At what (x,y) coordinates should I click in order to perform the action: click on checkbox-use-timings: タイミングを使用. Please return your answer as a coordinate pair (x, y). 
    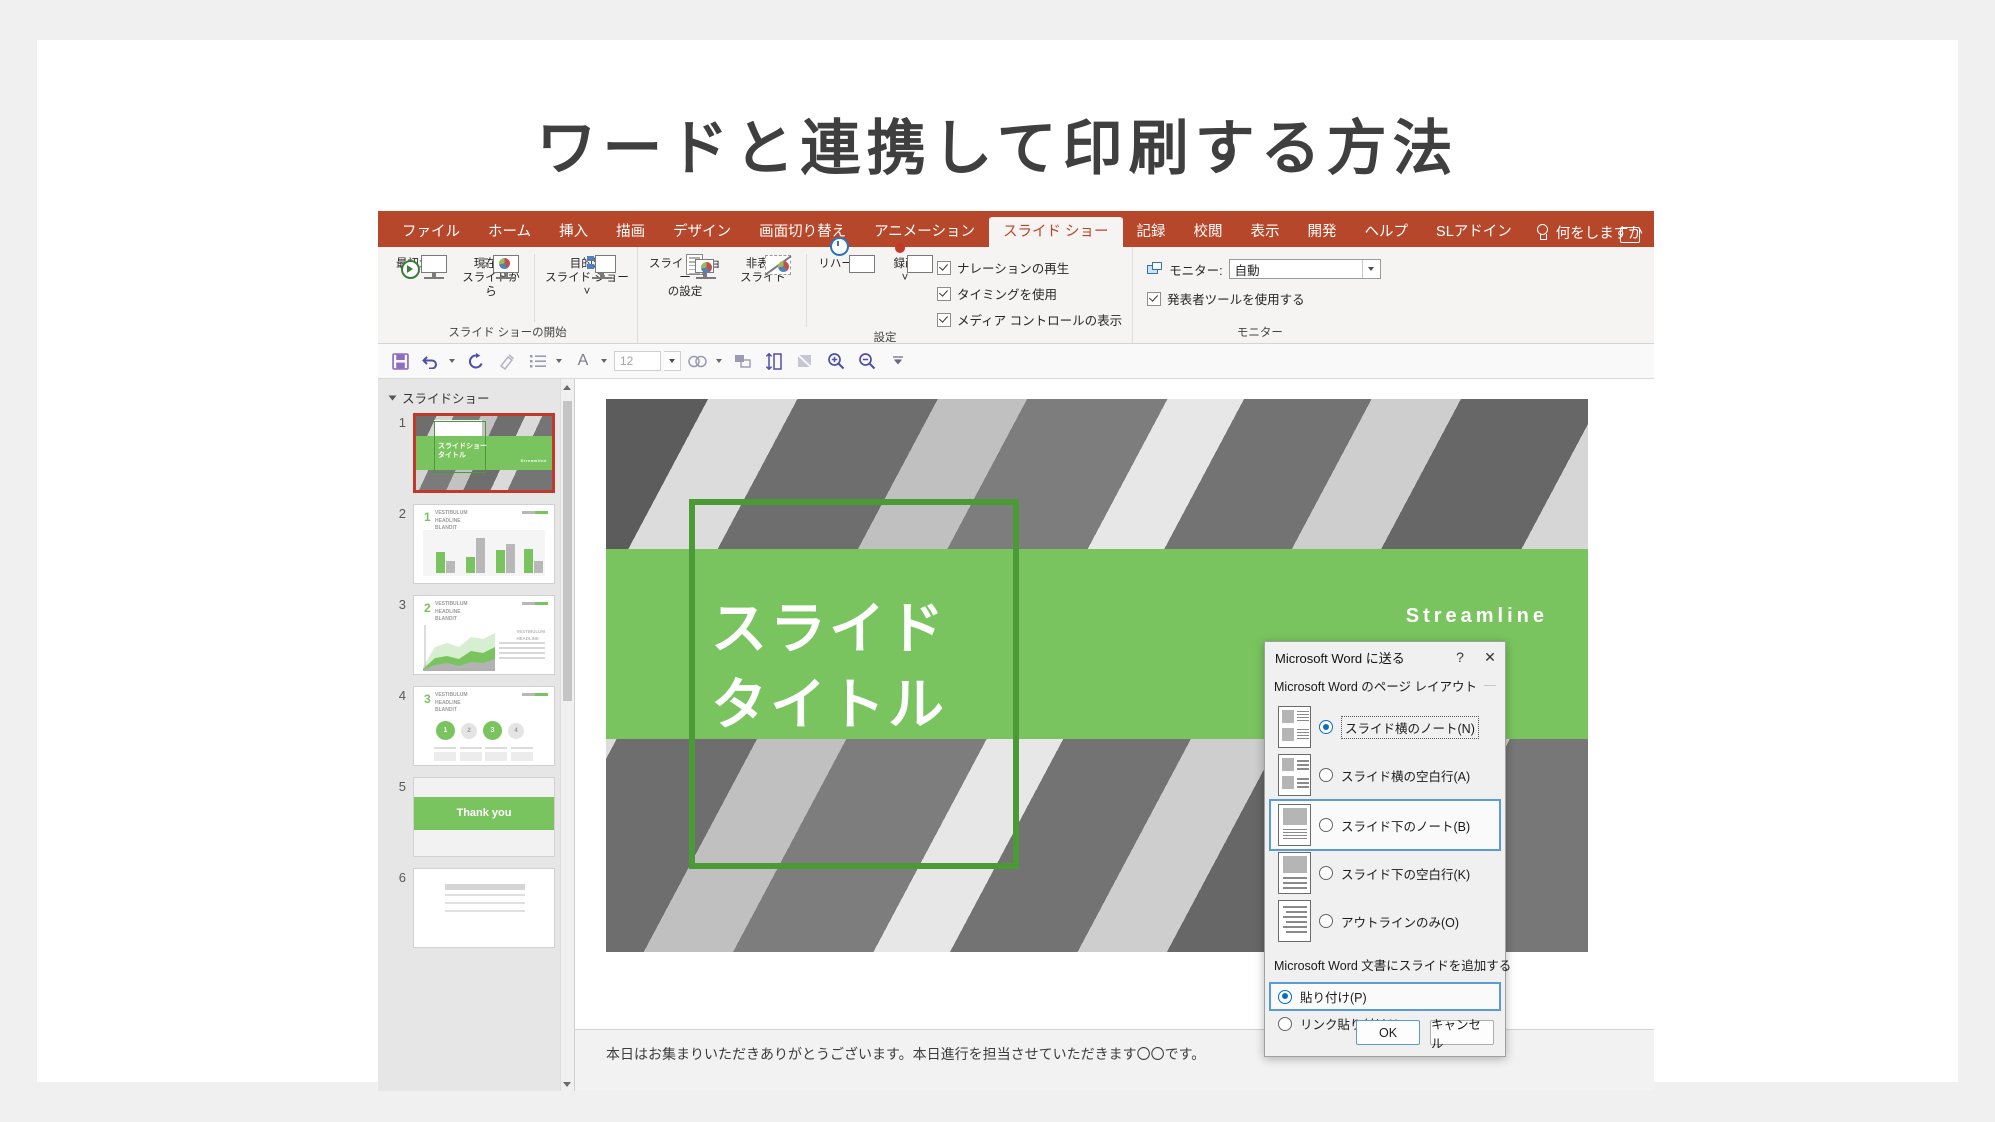
    Looking at the image, I should click on (1029, 293).